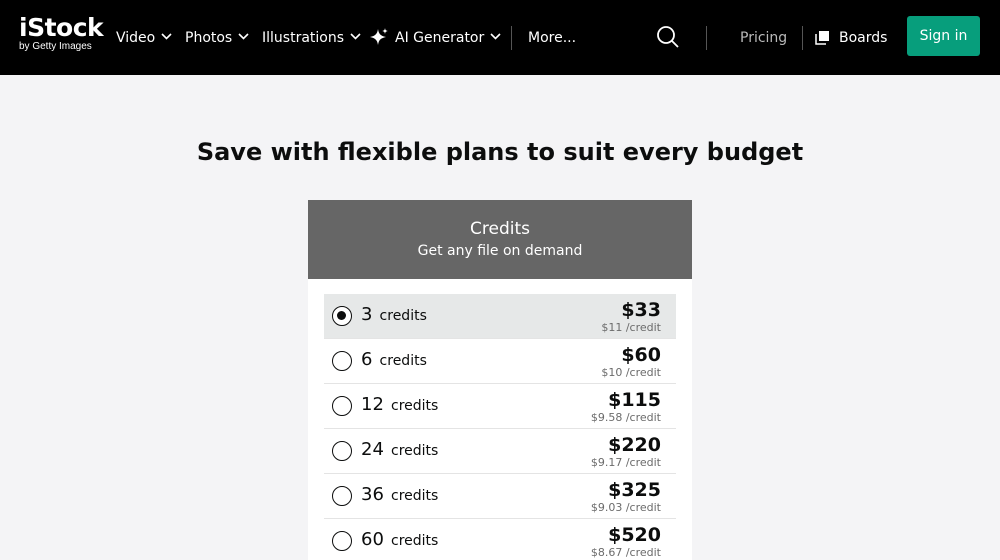 The height and width of the screenshot is (560, 1000). Describe the element at coordinates (625, 507) in the screenshot. I see `price-per-credit: $9.03 /credit` at that location.